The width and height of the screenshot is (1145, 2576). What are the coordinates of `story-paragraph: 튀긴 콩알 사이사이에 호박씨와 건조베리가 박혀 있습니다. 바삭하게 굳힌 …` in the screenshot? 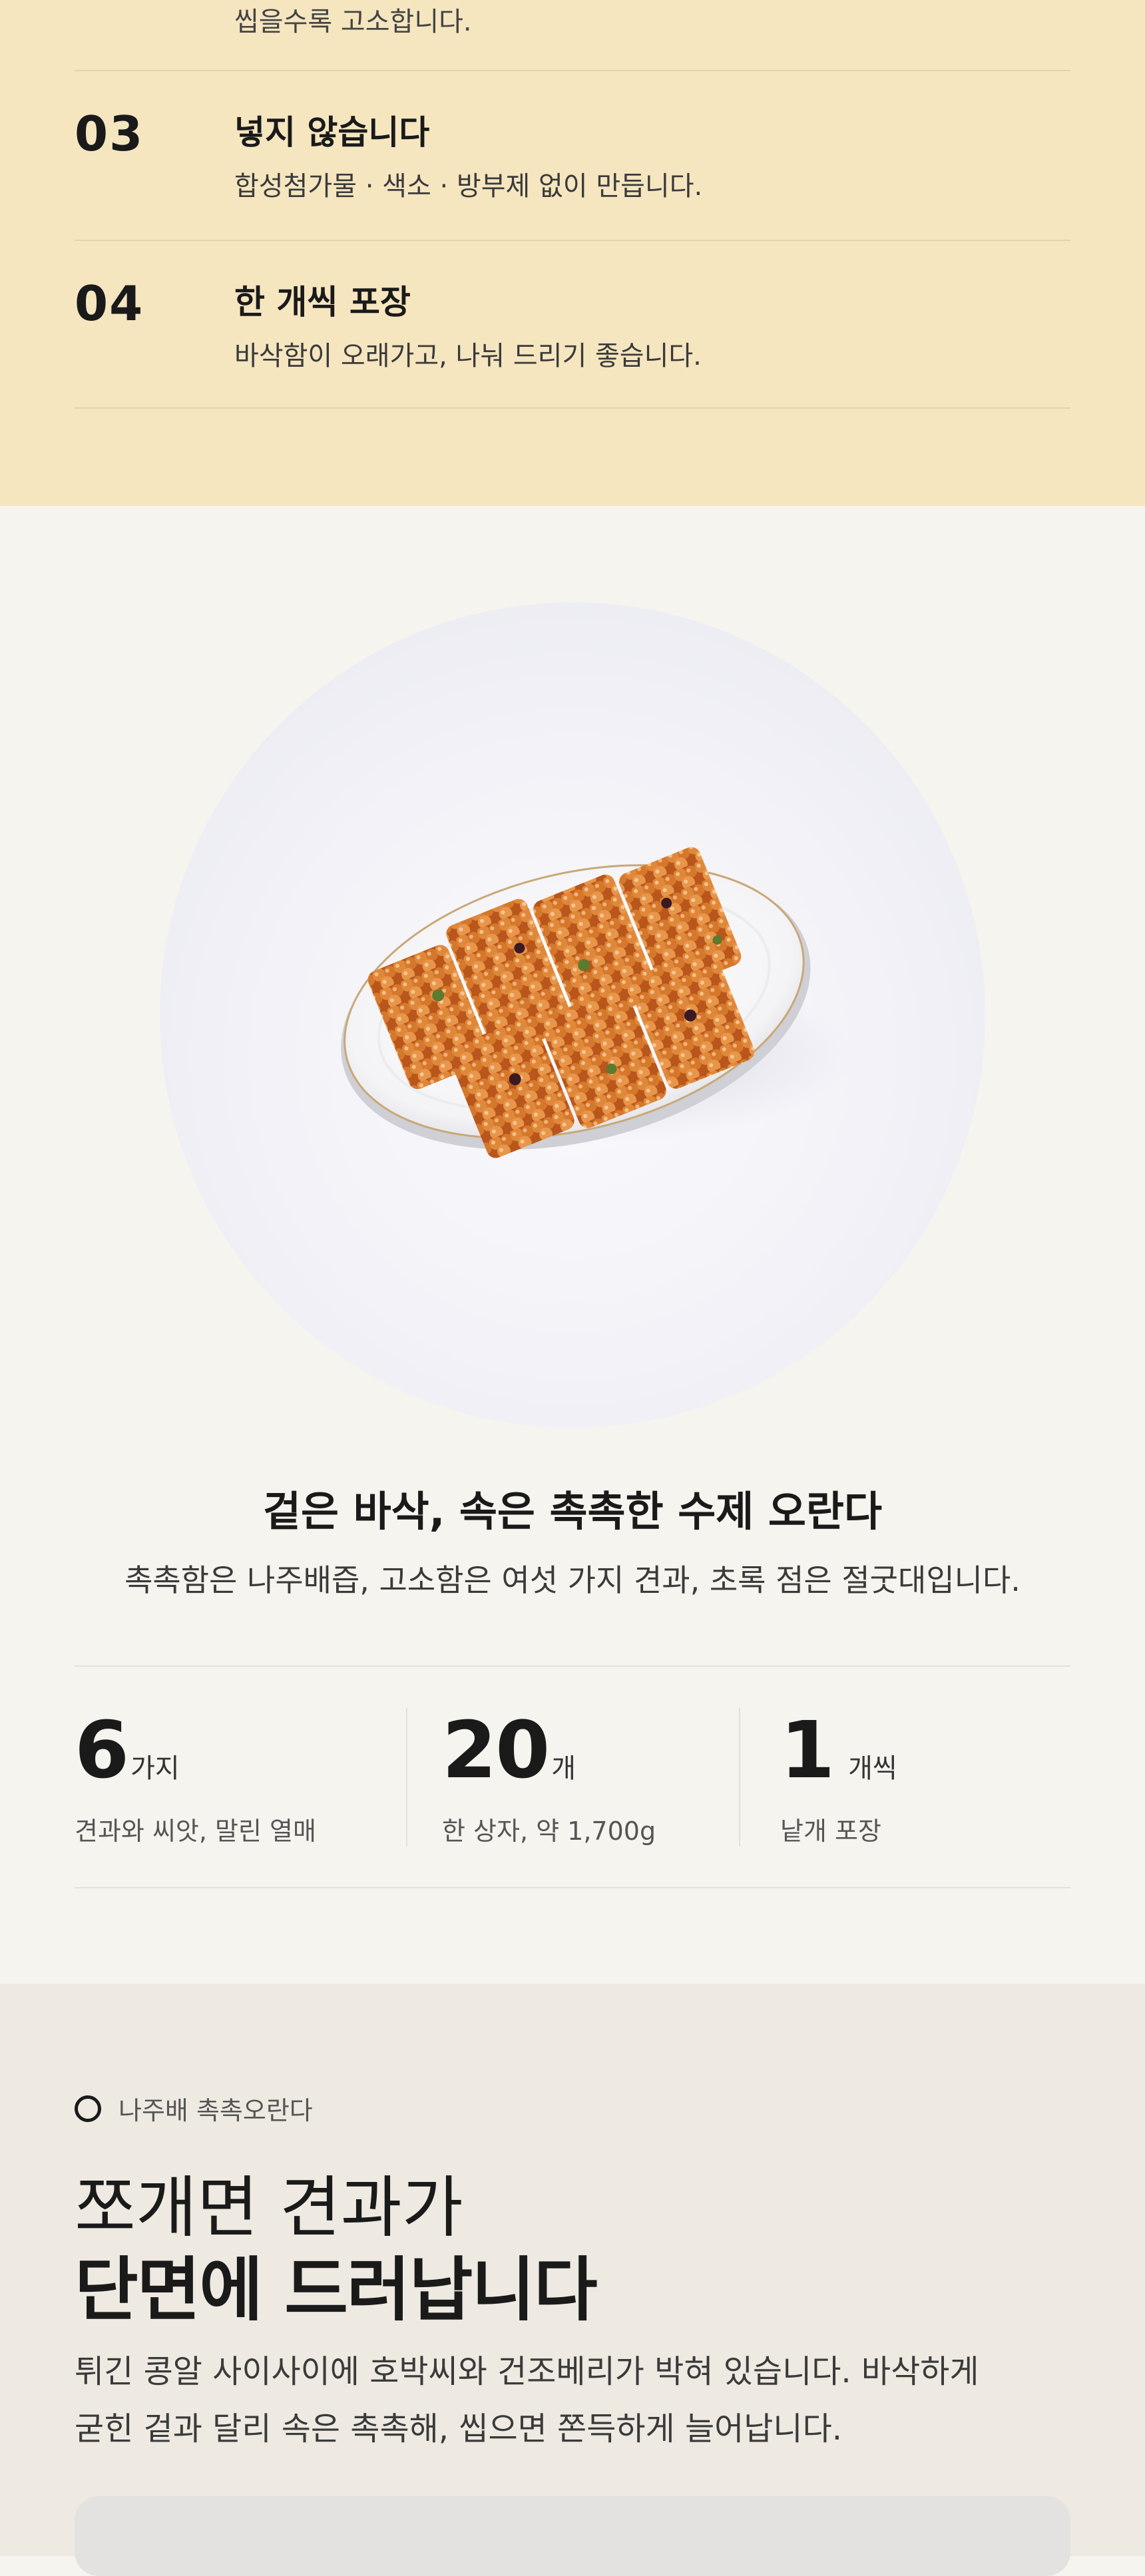 It's located at (574, 2400).